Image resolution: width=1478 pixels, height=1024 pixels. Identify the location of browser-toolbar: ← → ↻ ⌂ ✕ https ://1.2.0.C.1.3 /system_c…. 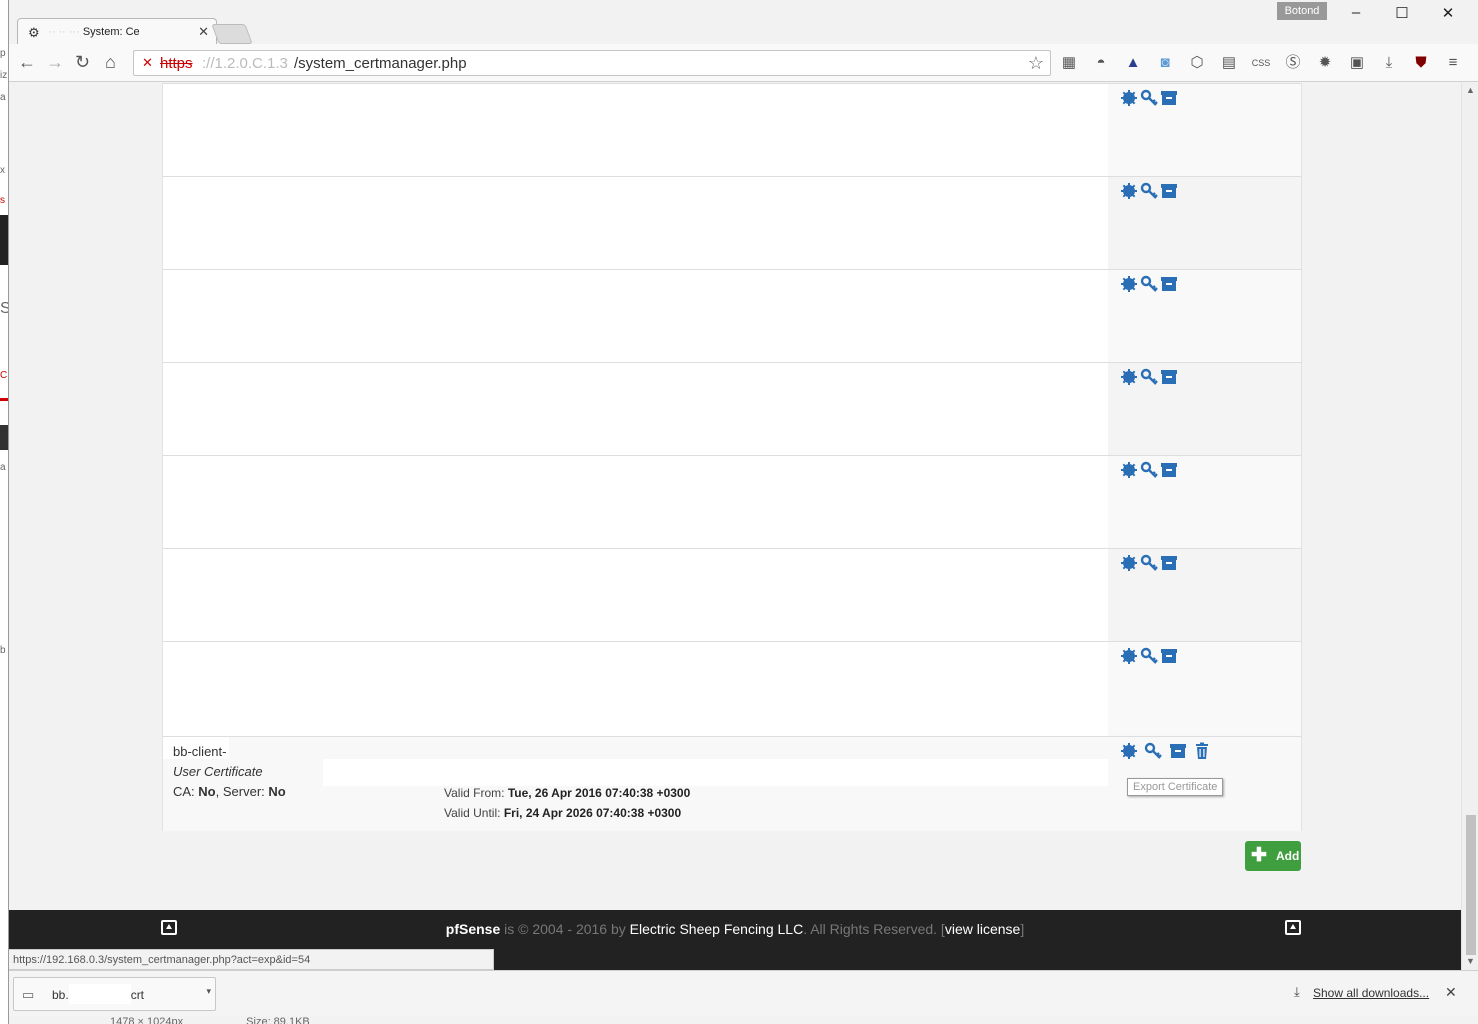
(743, 63).